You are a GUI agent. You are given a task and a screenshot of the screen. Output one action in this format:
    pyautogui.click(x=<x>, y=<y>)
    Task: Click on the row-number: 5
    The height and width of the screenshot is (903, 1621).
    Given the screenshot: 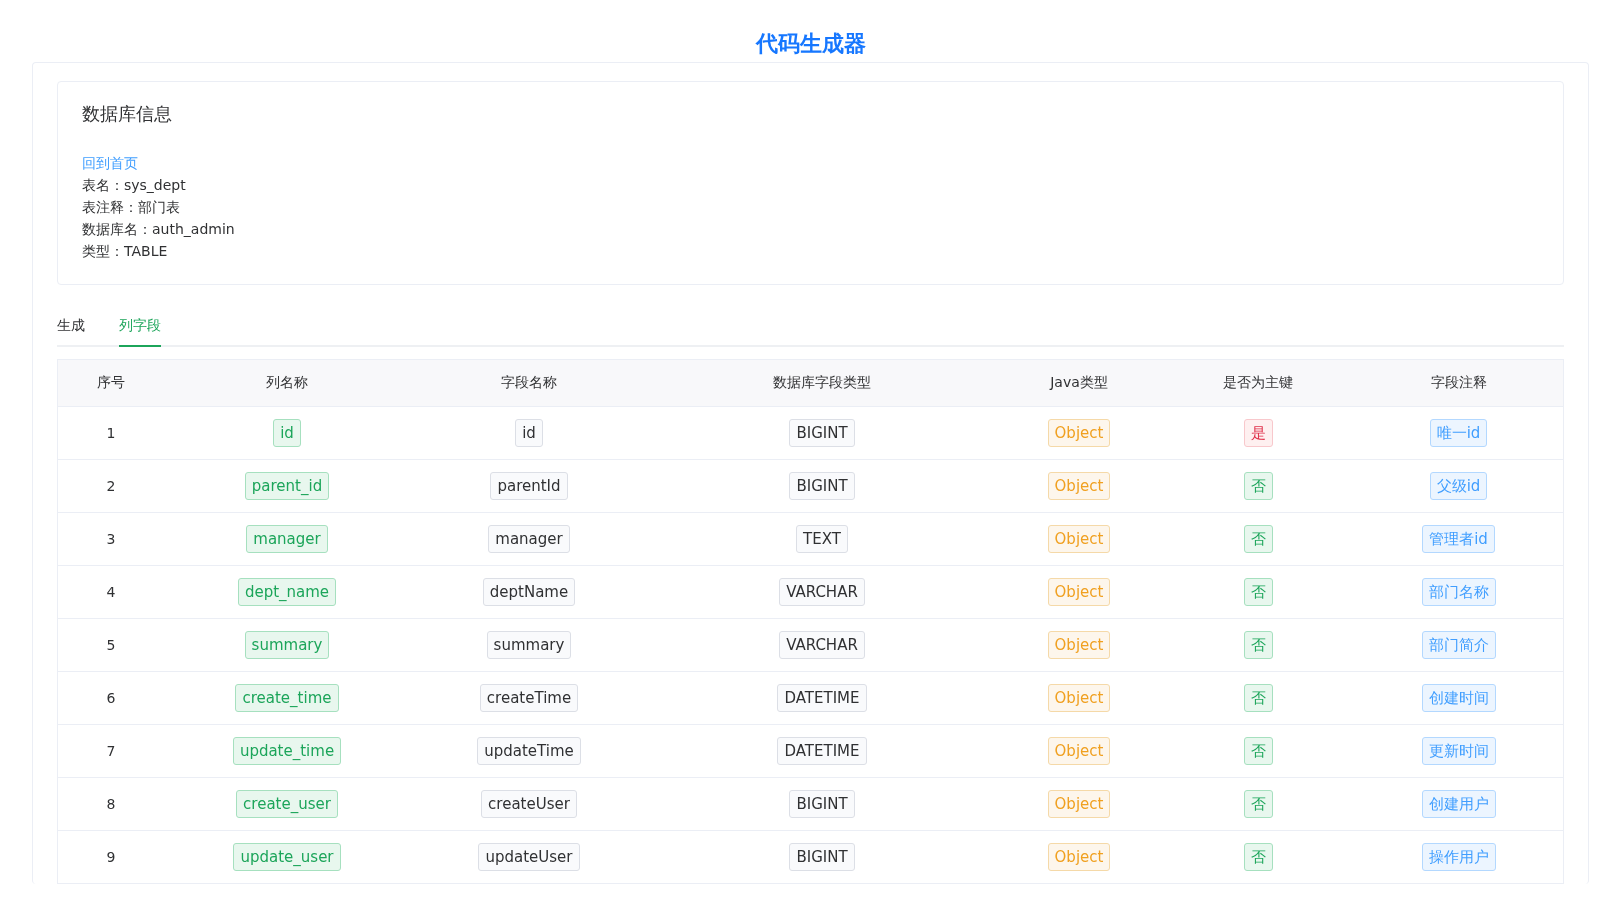 What is the action you would take?
    pyautogui.click(x=111, y=645)
    